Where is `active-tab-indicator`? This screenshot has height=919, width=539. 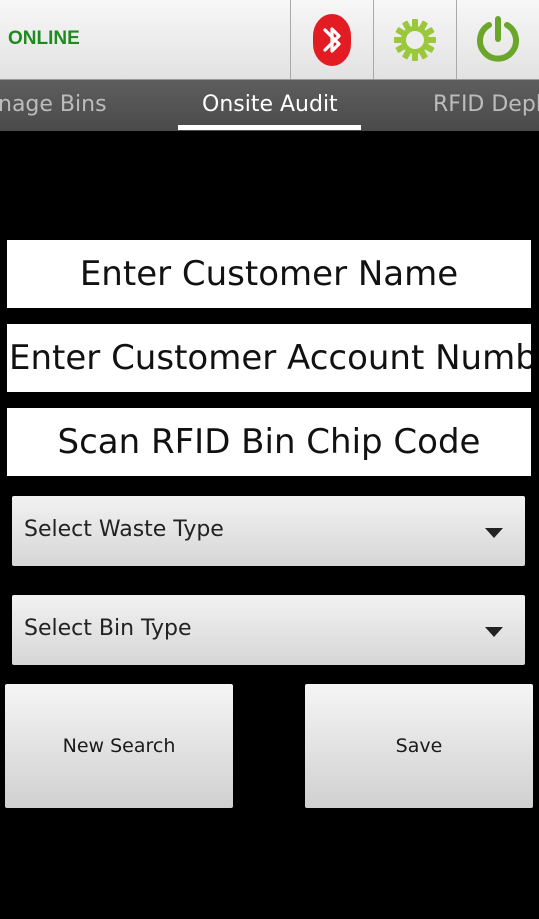
active-tab-indicator is located at coordinates (269, 127).